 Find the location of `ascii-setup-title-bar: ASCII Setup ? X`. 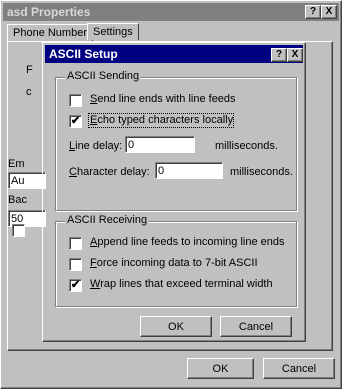

ascii-setup-title-bar: ASCII Setup ? X is located at coordinates (174, 54).